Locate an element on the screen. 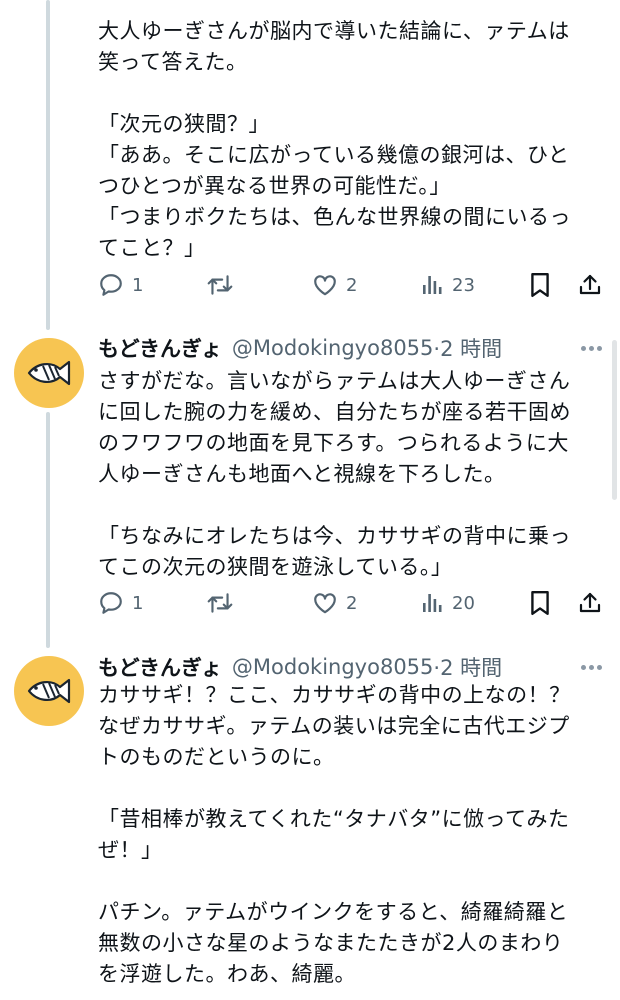  views-count: 20 is located at coordinates (463, 603).